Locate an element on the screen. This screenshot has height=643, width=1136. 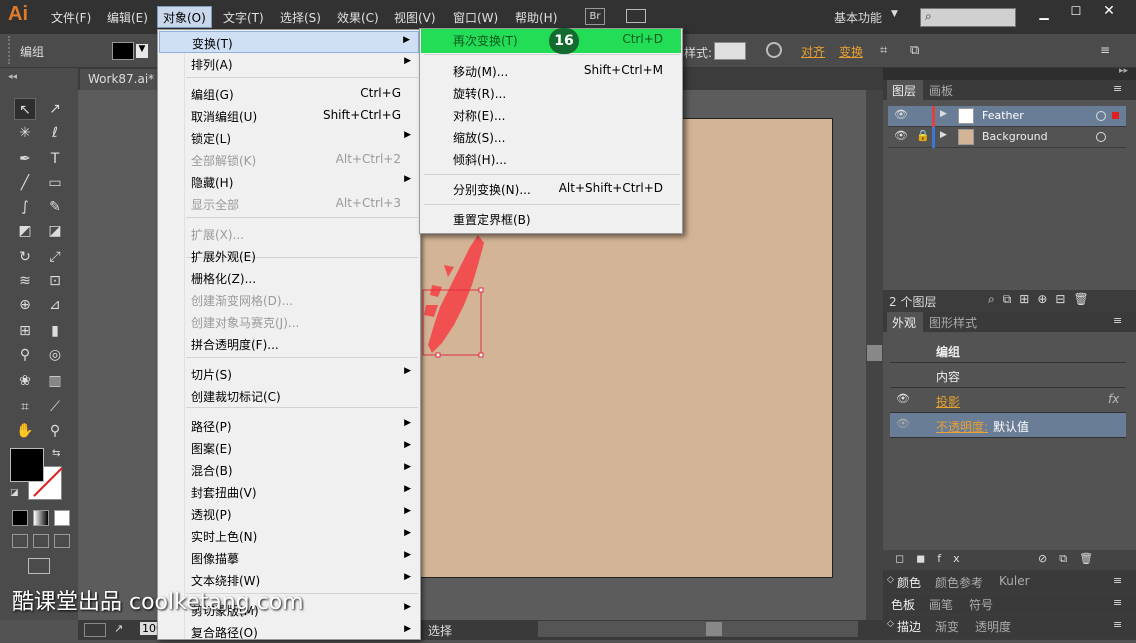
appearance-actions-icons: ◻◼fx is located at coordinates (933, 558).